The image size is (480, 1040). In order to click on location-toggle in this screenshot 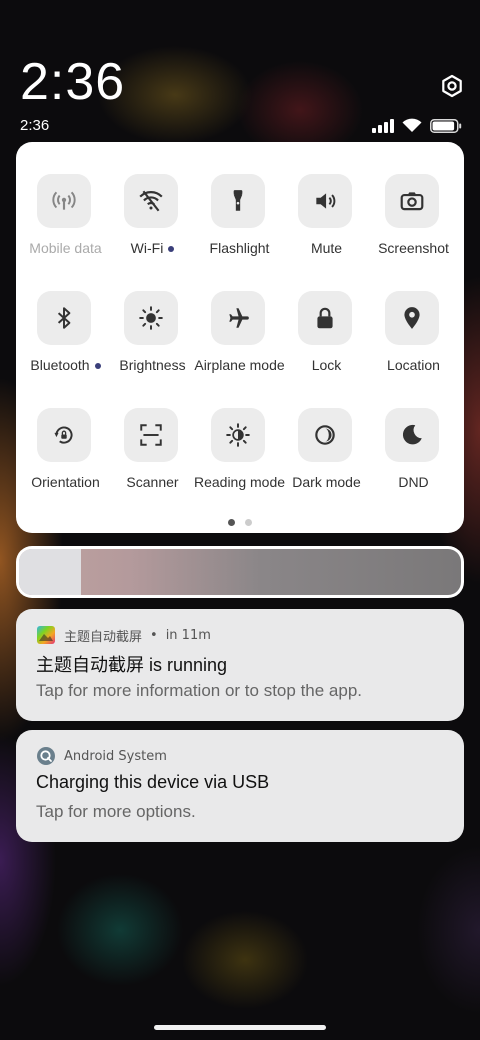, I will do `click(412, 318)`.